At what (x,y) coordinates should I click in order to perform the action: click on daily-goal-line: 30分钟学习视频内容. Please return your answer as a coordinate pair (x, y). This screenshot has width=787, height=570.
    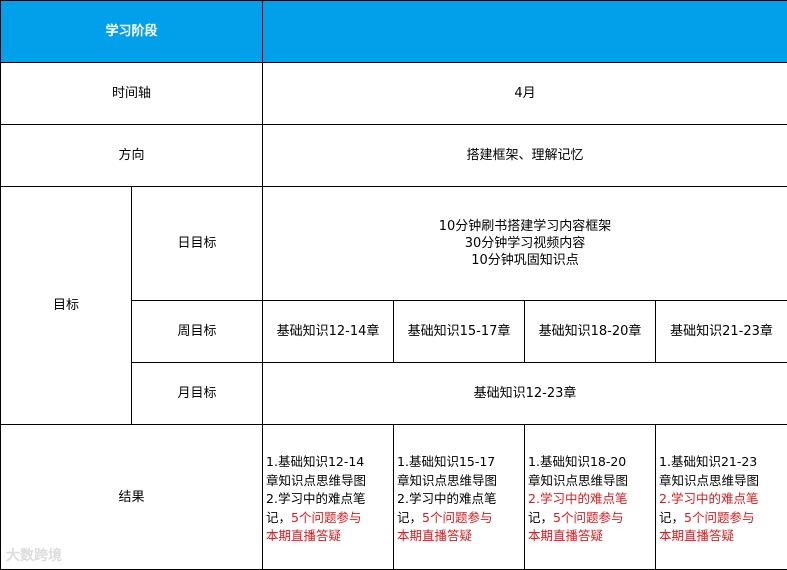
    Looking at the image, I should click on (525, 243).